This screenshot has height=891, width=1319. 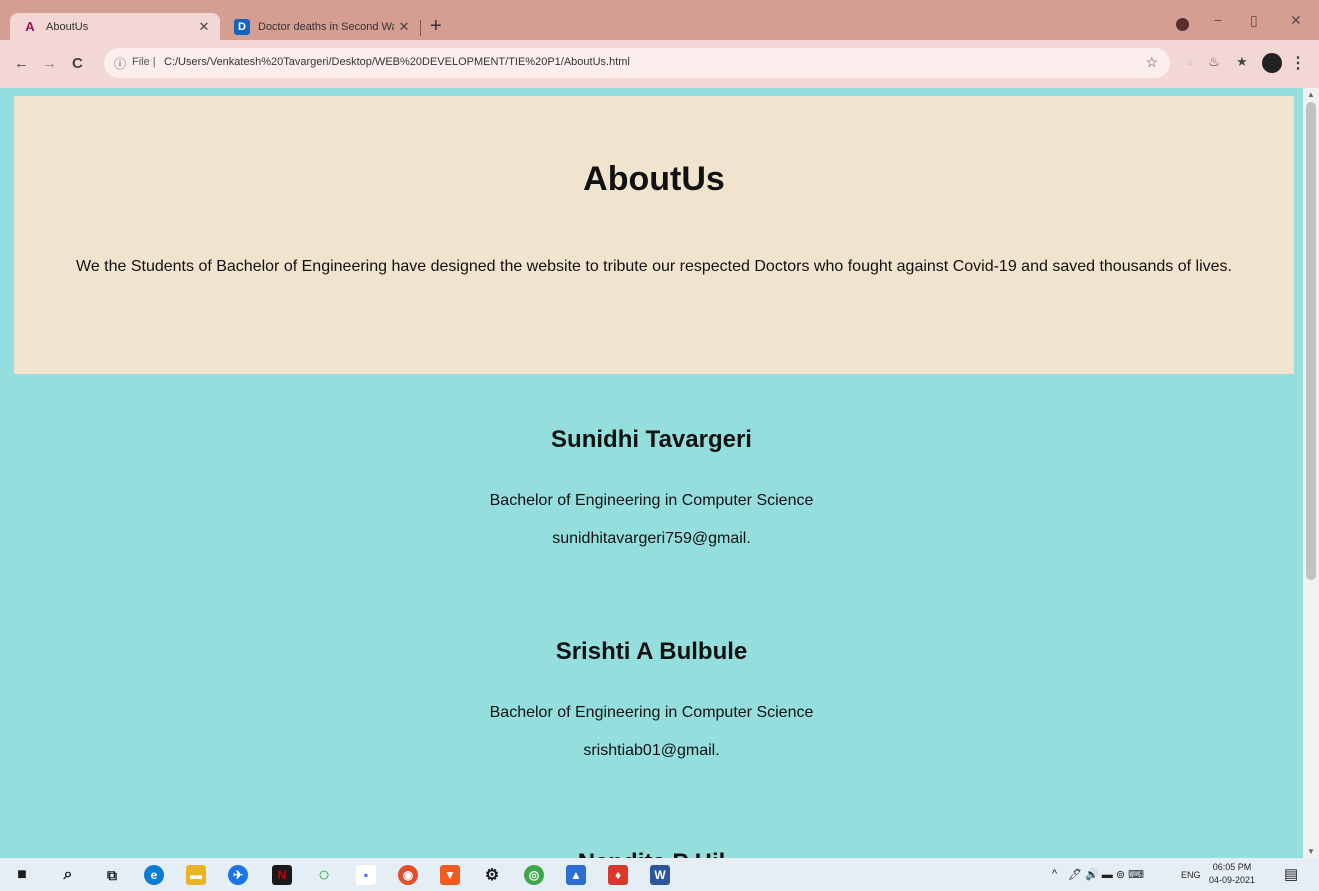 I want to click on bookmark-star-icon: ☆, so click(x=1151, y=62).